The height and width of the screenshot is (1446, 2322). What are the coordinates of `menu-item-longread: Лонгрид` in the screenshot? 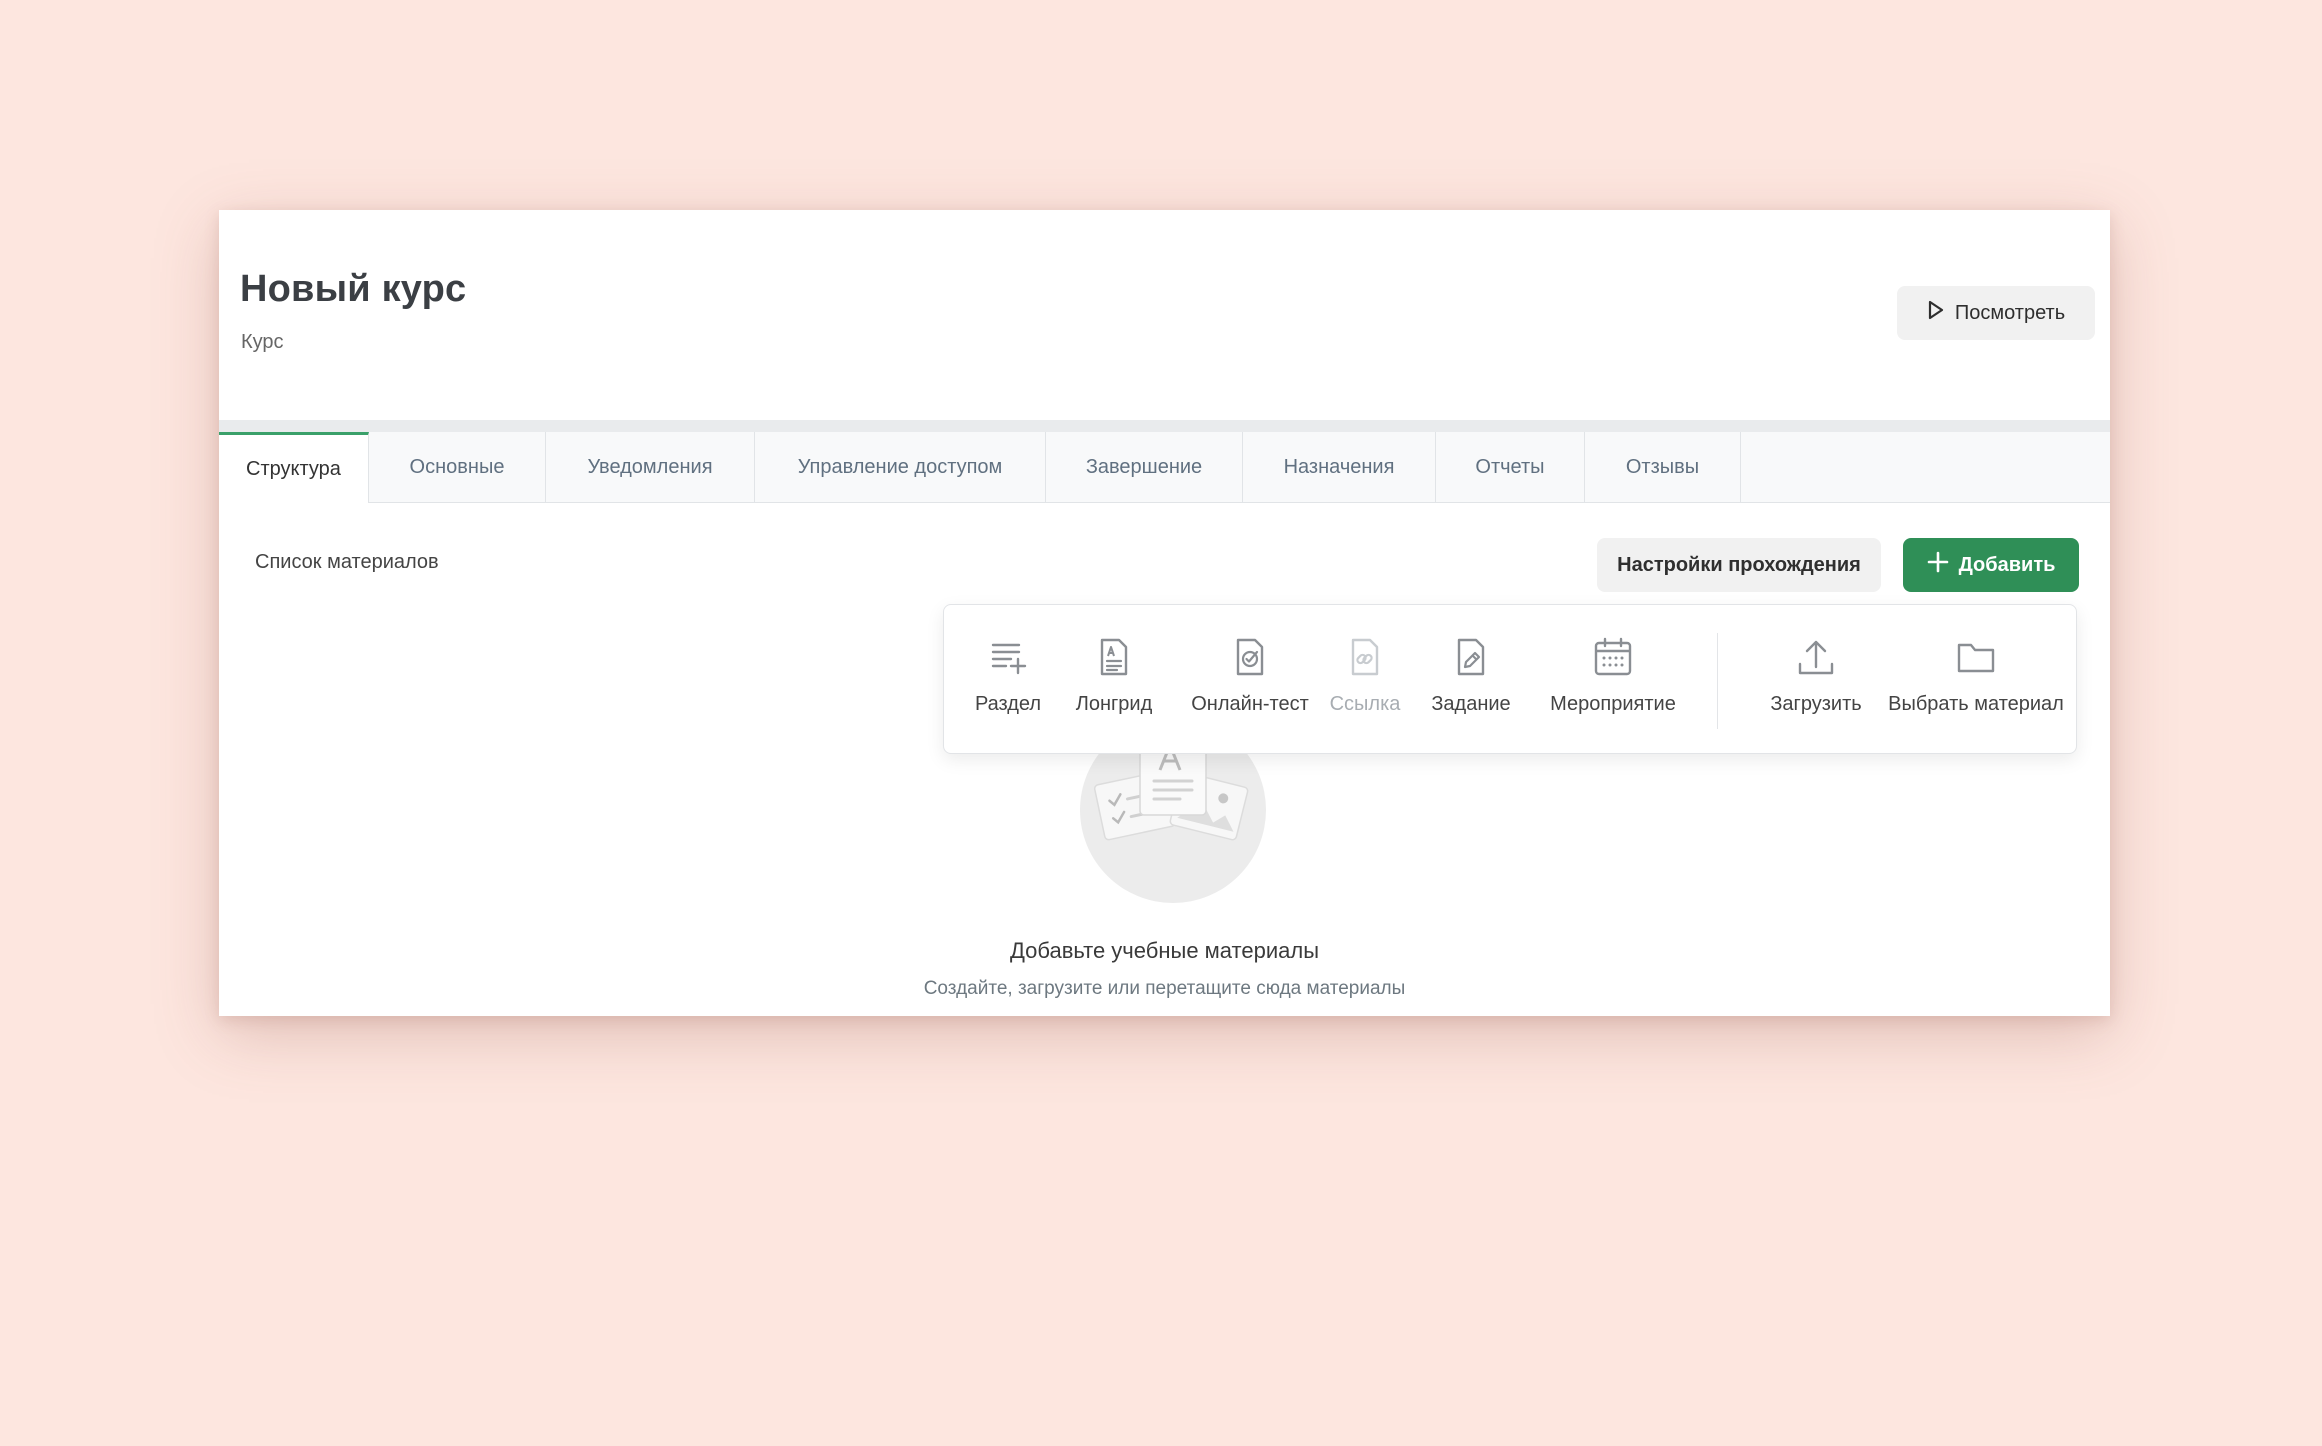 It's located at (1114, 679).